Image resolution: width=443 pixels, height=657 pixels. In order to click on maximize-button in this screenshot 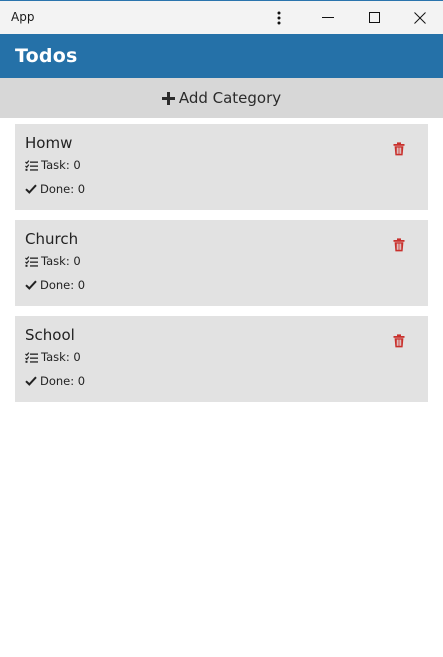, I will do `click(374, 17)`.